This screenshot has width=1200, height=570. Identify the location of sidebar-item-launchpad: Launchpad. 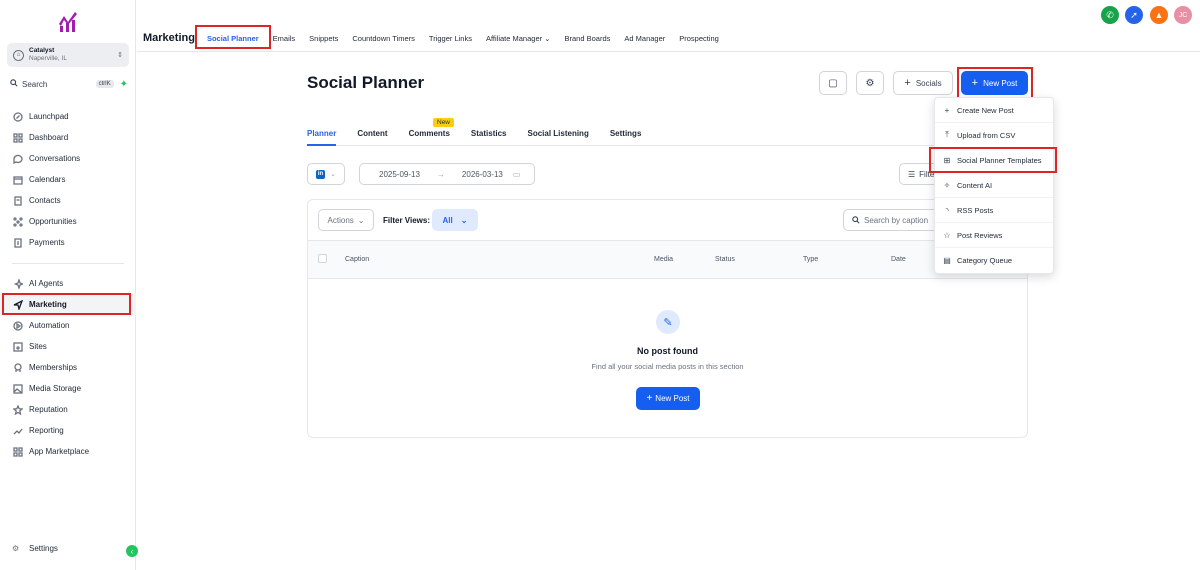
(68, 116).